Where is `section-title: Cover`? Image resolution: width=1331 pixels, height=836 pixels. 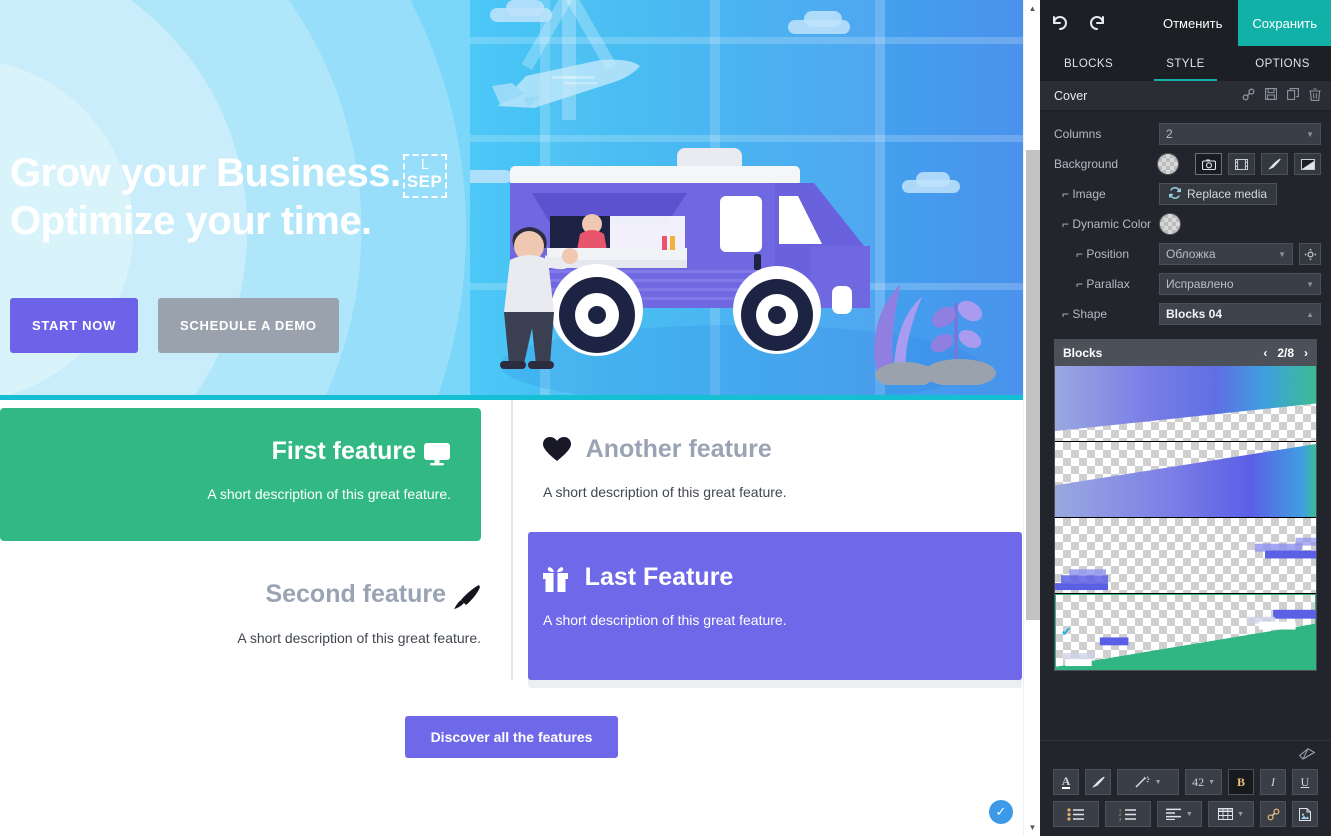
section-title: Cover is located at coordinates (1071, 95).